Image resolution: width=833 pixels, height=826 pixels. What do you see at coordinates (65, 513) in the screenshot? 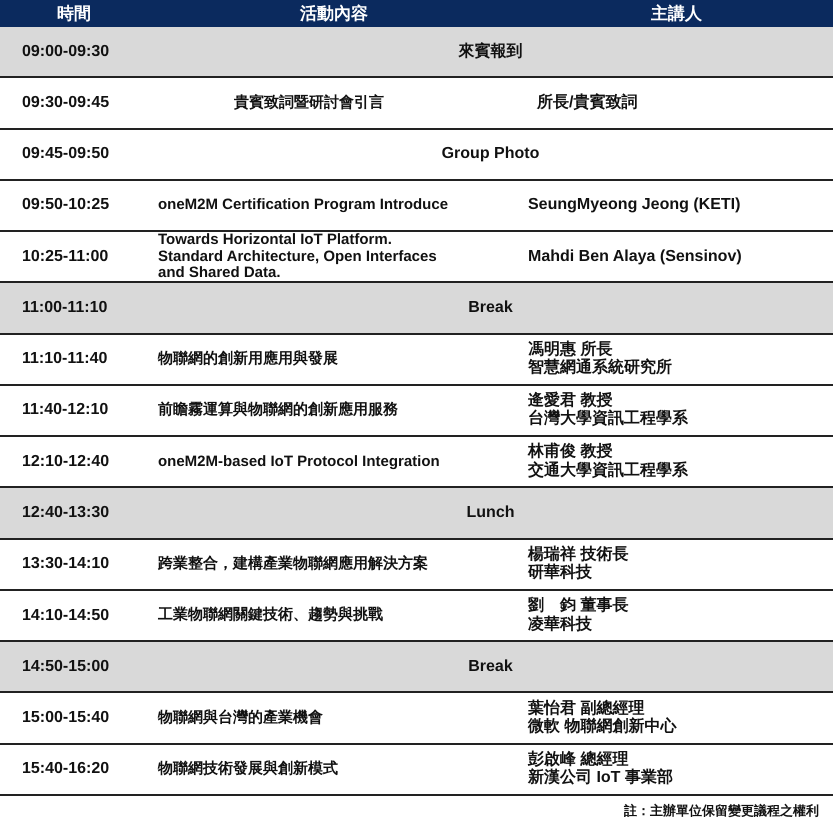
I see `time-cell-text: 12:40-13:30` at bounding box center [65, 513].